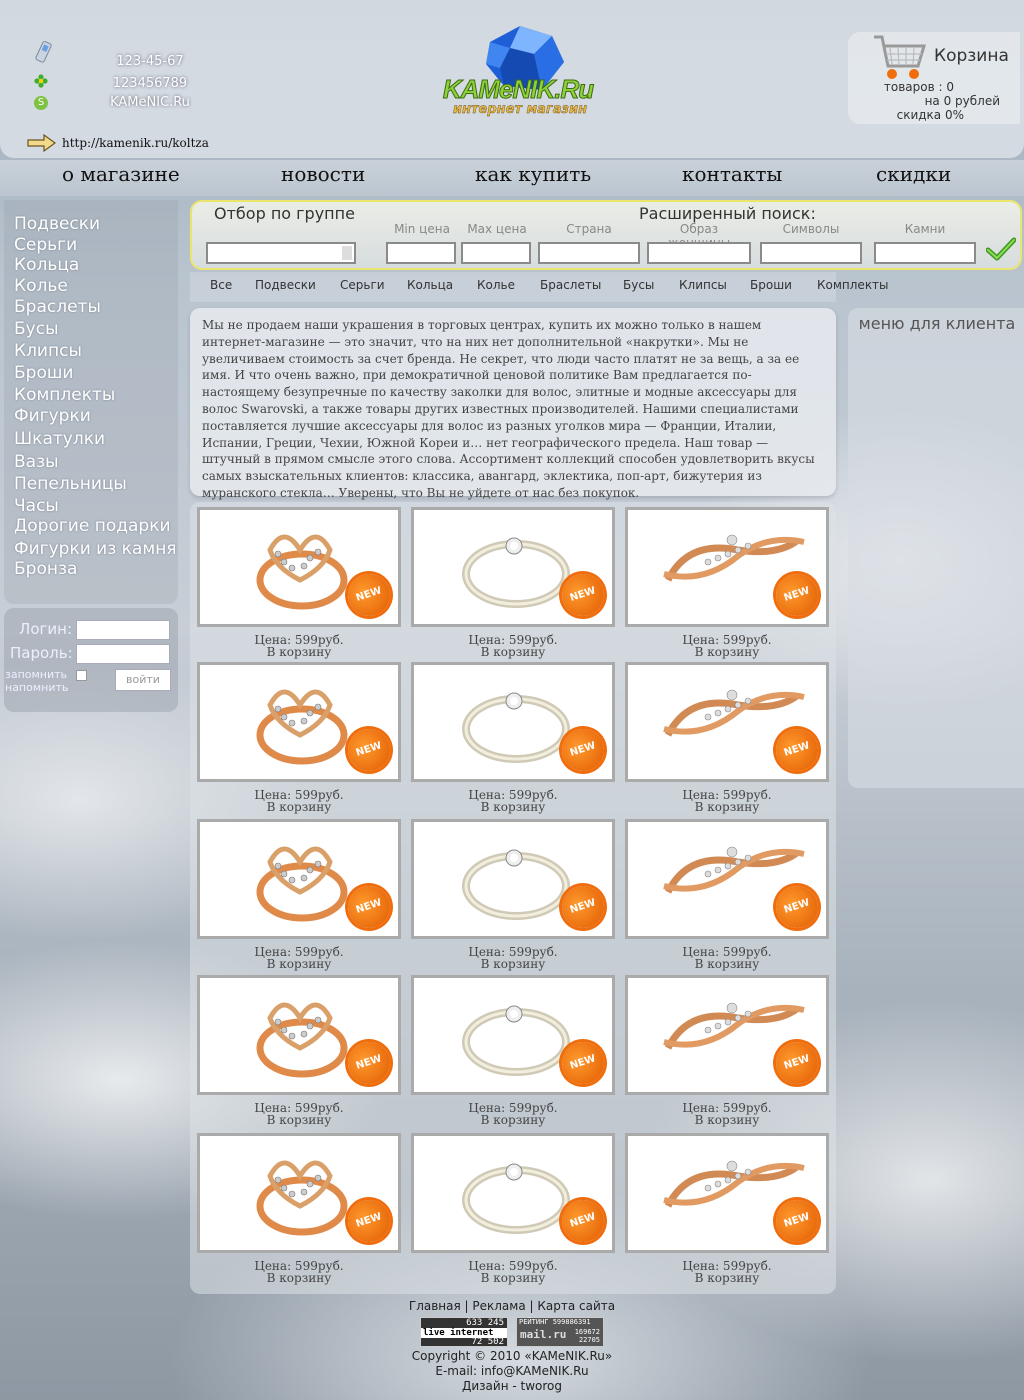  What do you see at coordinates (421, 253) in the screenshot?
I see `min-price-input` at bounding box center [421, 253].